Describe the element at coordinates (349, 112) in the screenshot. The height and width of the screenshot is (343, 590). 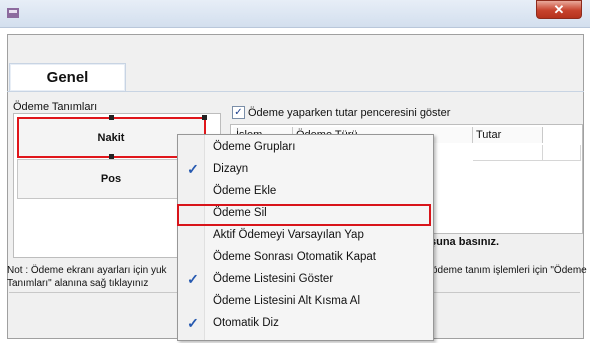
I see `amount-window-checkbox-label: Ödeme yaparken tutar penceresini göster` at that location.